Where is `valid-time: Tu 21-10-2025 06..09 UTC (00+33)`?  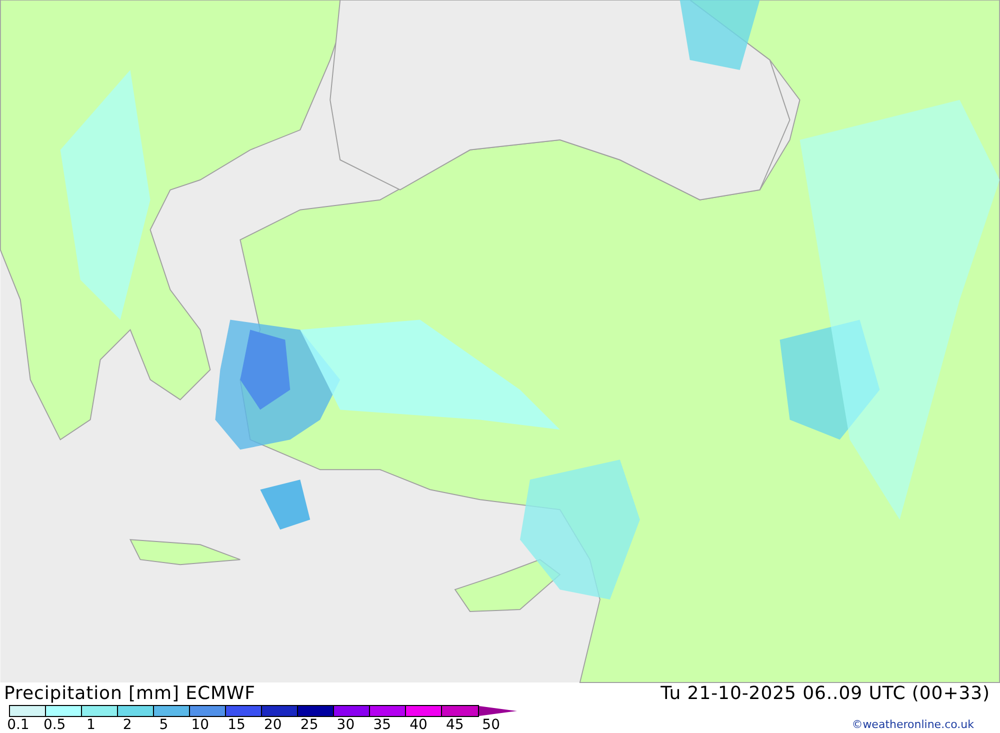
valid-time: Tu 21-10-2025 06..09 UTC (00+33) is located at coordinates (825, 693).